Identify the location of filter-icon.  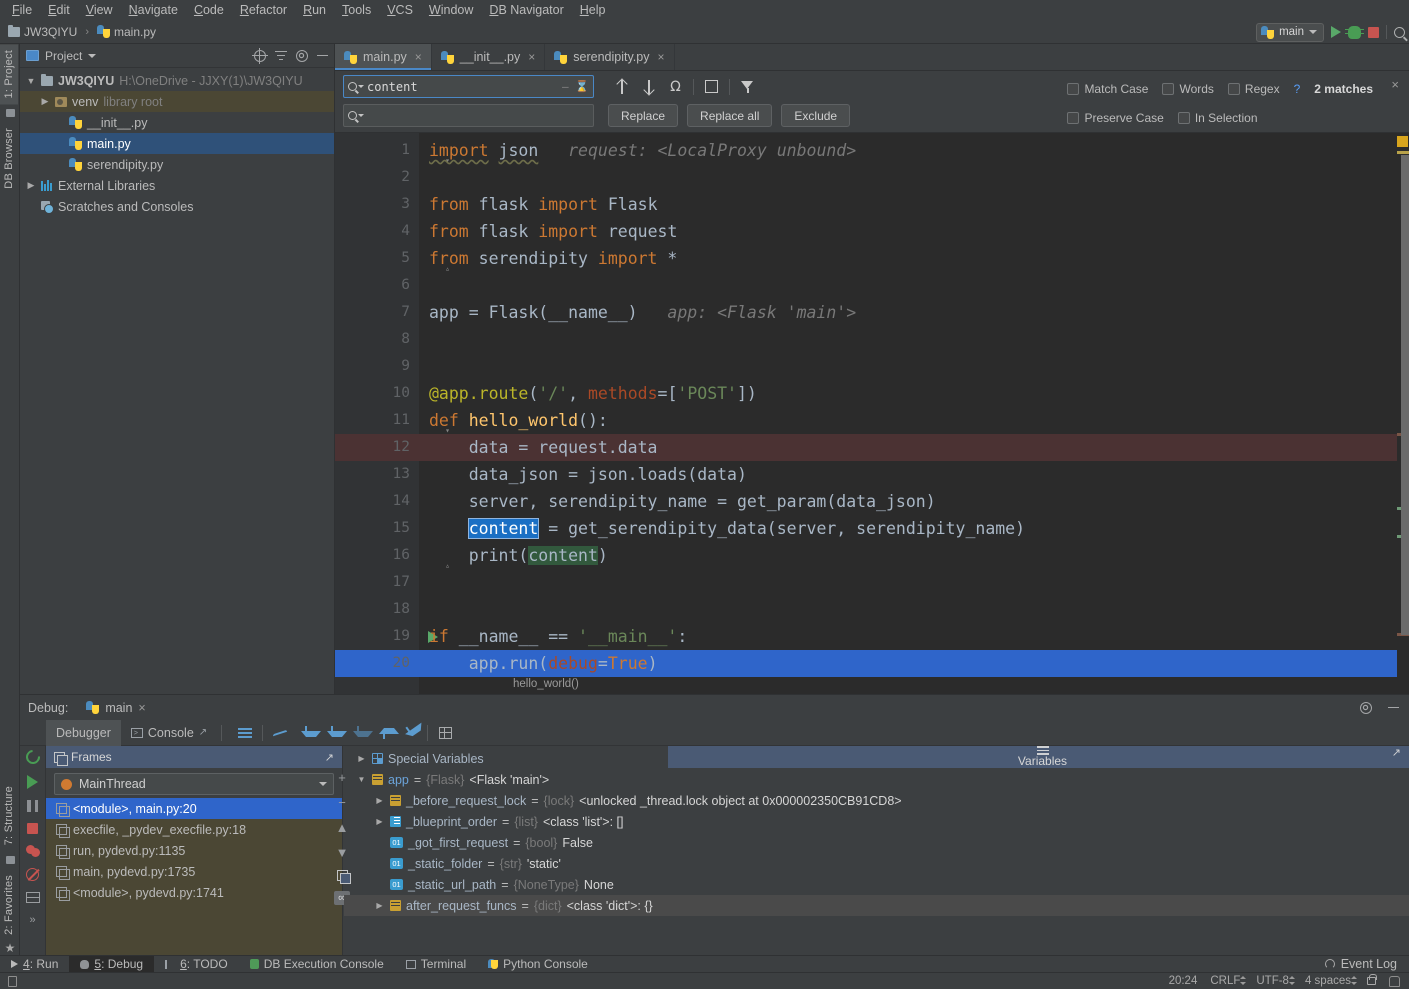
(747, 86).